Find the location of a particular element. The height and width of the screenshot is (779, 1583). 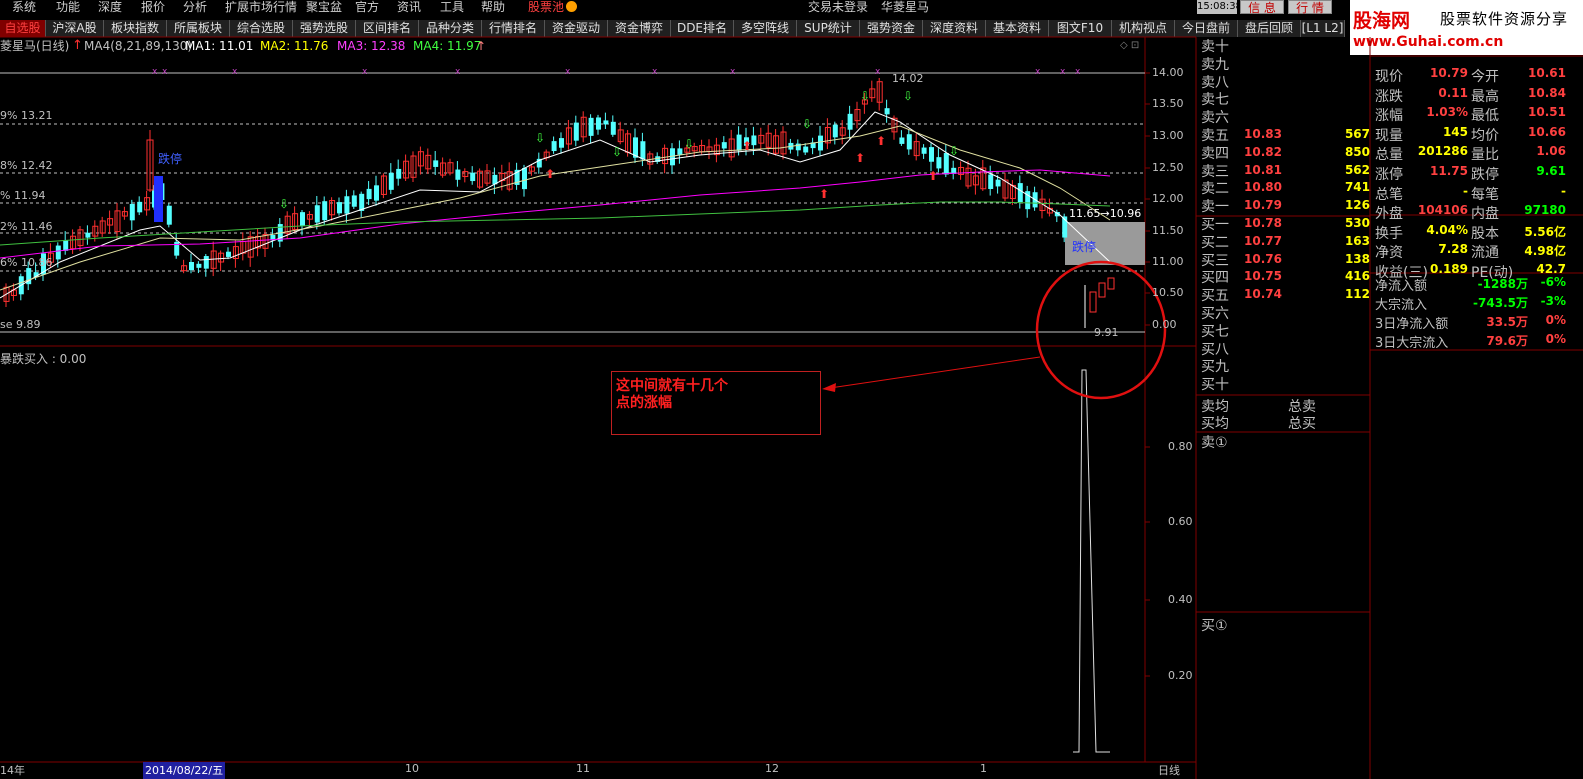

stat-label: 跌停 is located at coordinates (1485, 175).